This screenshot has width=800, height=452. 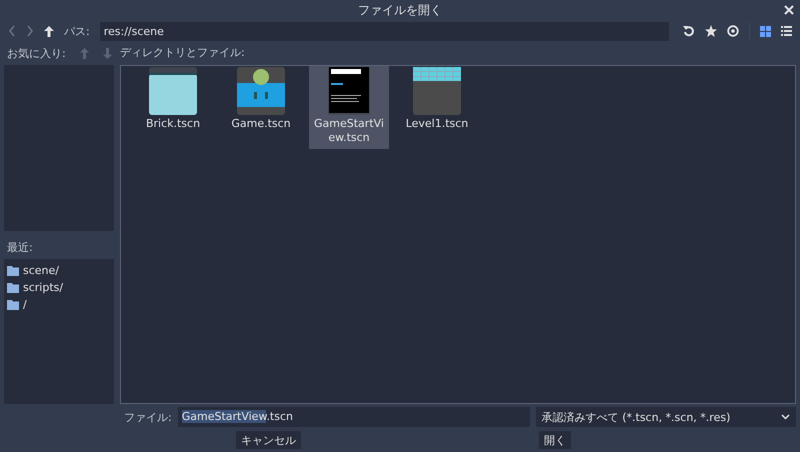 What do you see at coordinates (786, 31) in the screenshot?
I see `list-view-icon` at bounding box center [786, 31].